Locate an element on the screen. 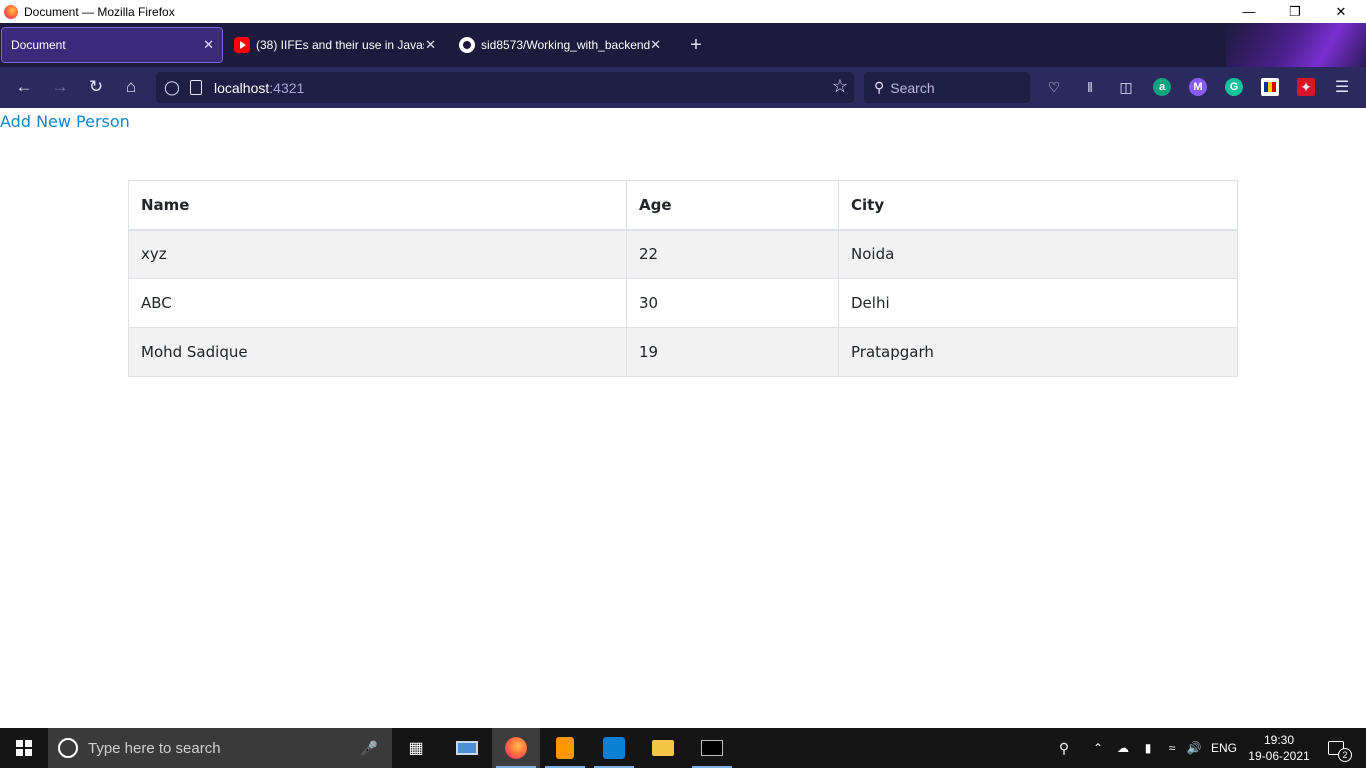 The image size is (1366, 768). back-arrow-icon: ← is located at coordinates (24, 87).